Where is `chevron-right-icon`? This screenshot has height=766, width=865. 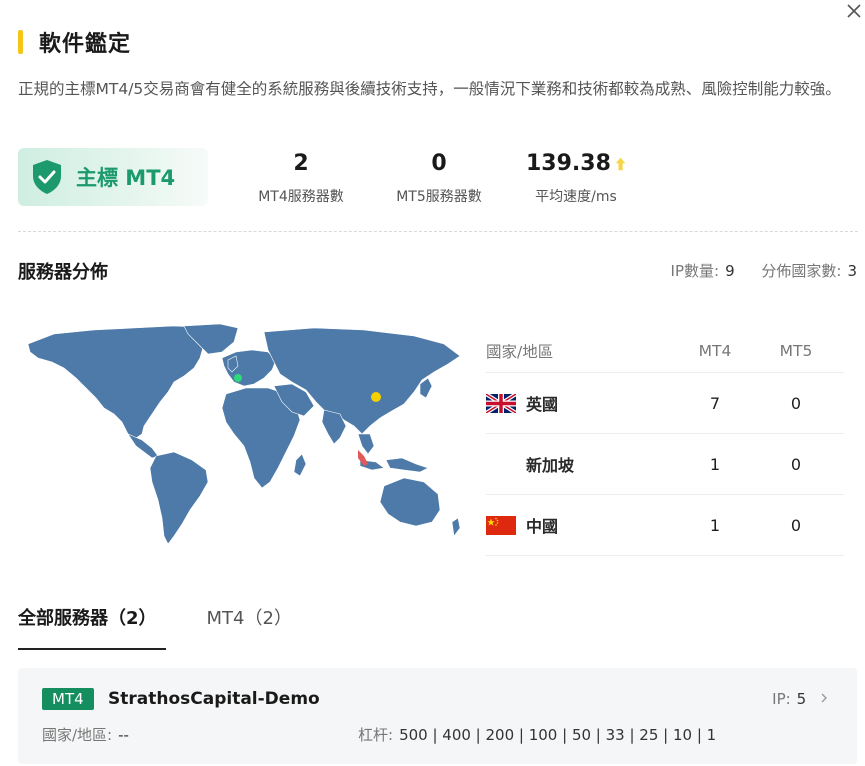
chevron-right-icon is located at coordinates (824, 698).